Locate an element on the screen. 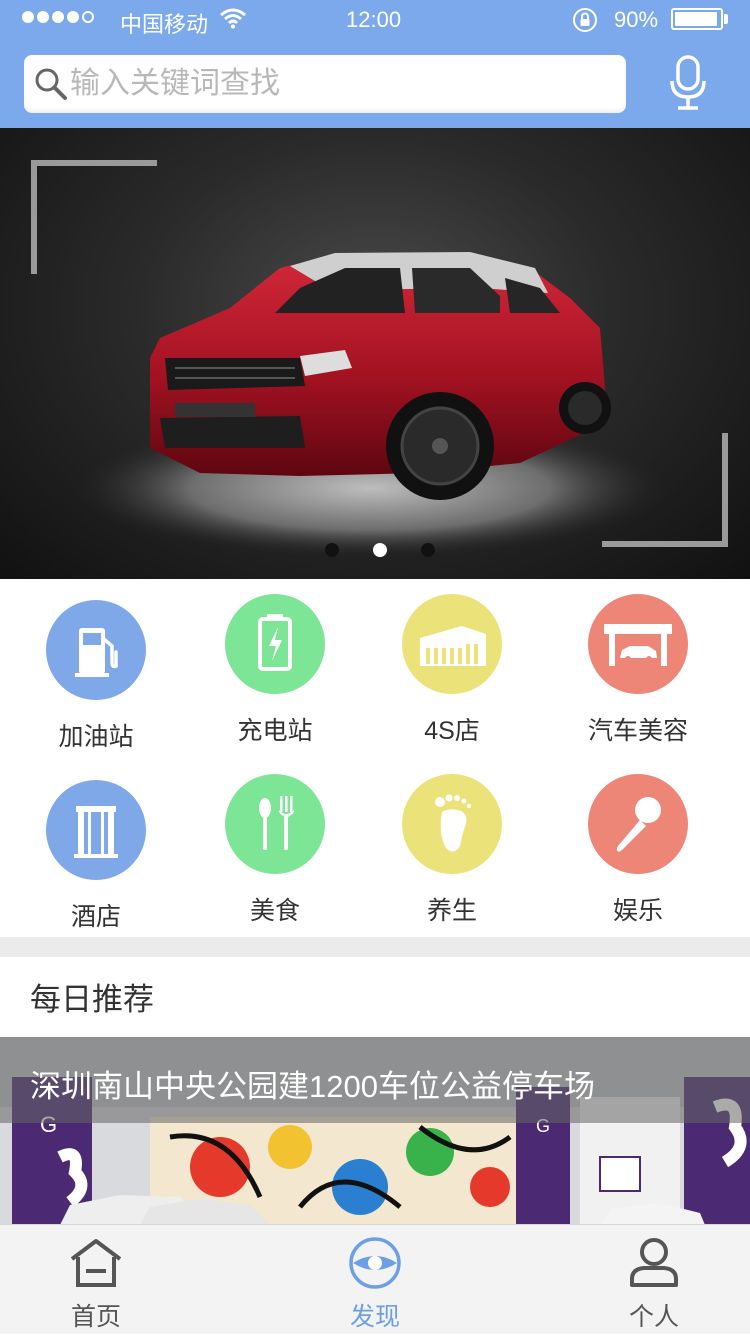 This screenshot has width=750, height=1335. gas-station-icon is located at coordinates (96, 650).